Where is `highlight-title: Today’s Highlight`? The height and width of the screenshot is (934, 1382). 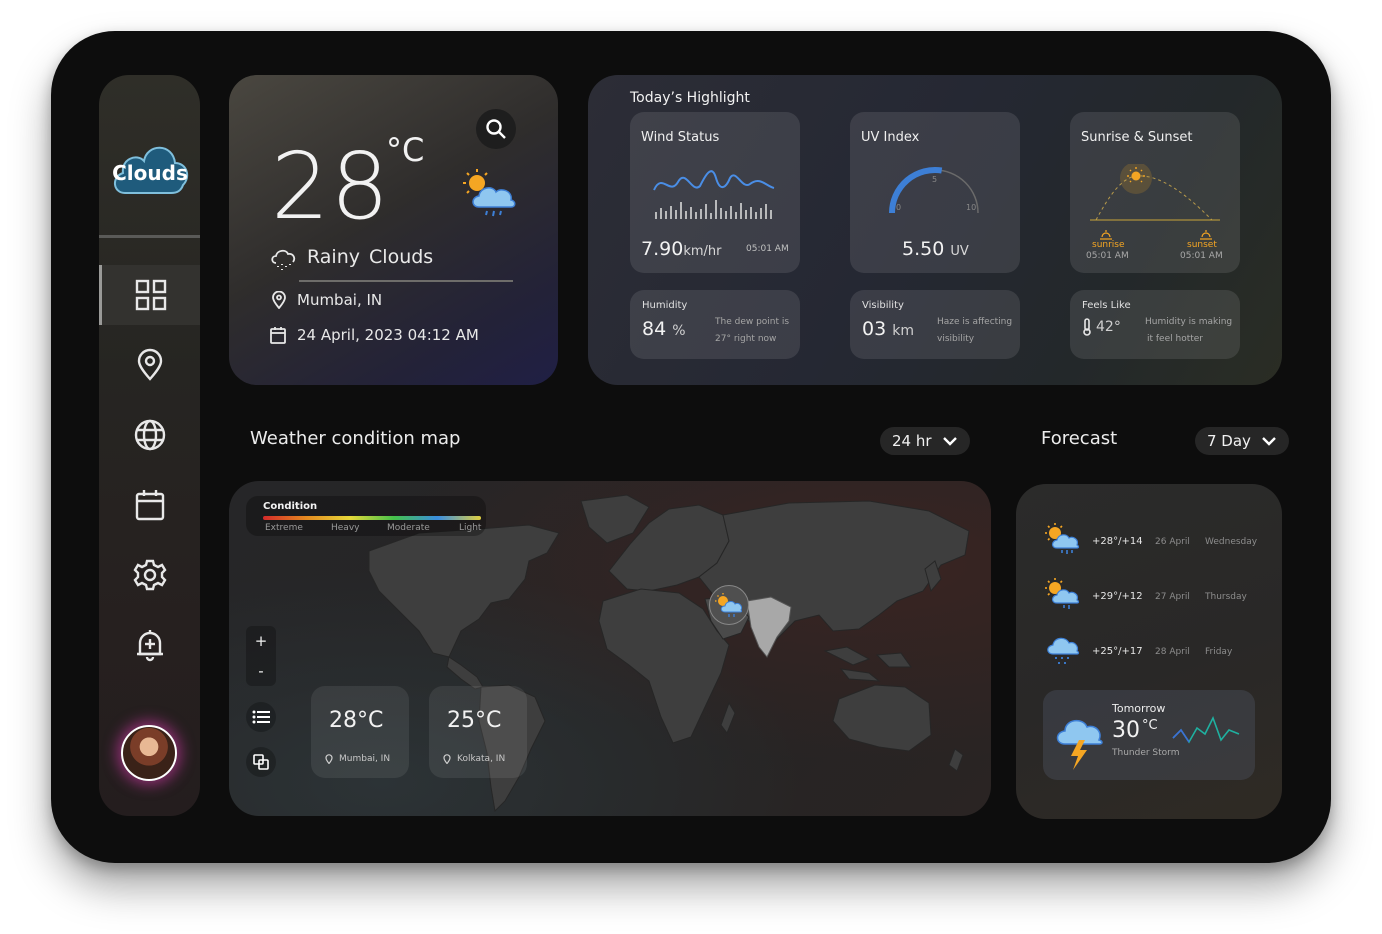 highlight-title: Today’s Highlight is located at coordinates (690, 98).